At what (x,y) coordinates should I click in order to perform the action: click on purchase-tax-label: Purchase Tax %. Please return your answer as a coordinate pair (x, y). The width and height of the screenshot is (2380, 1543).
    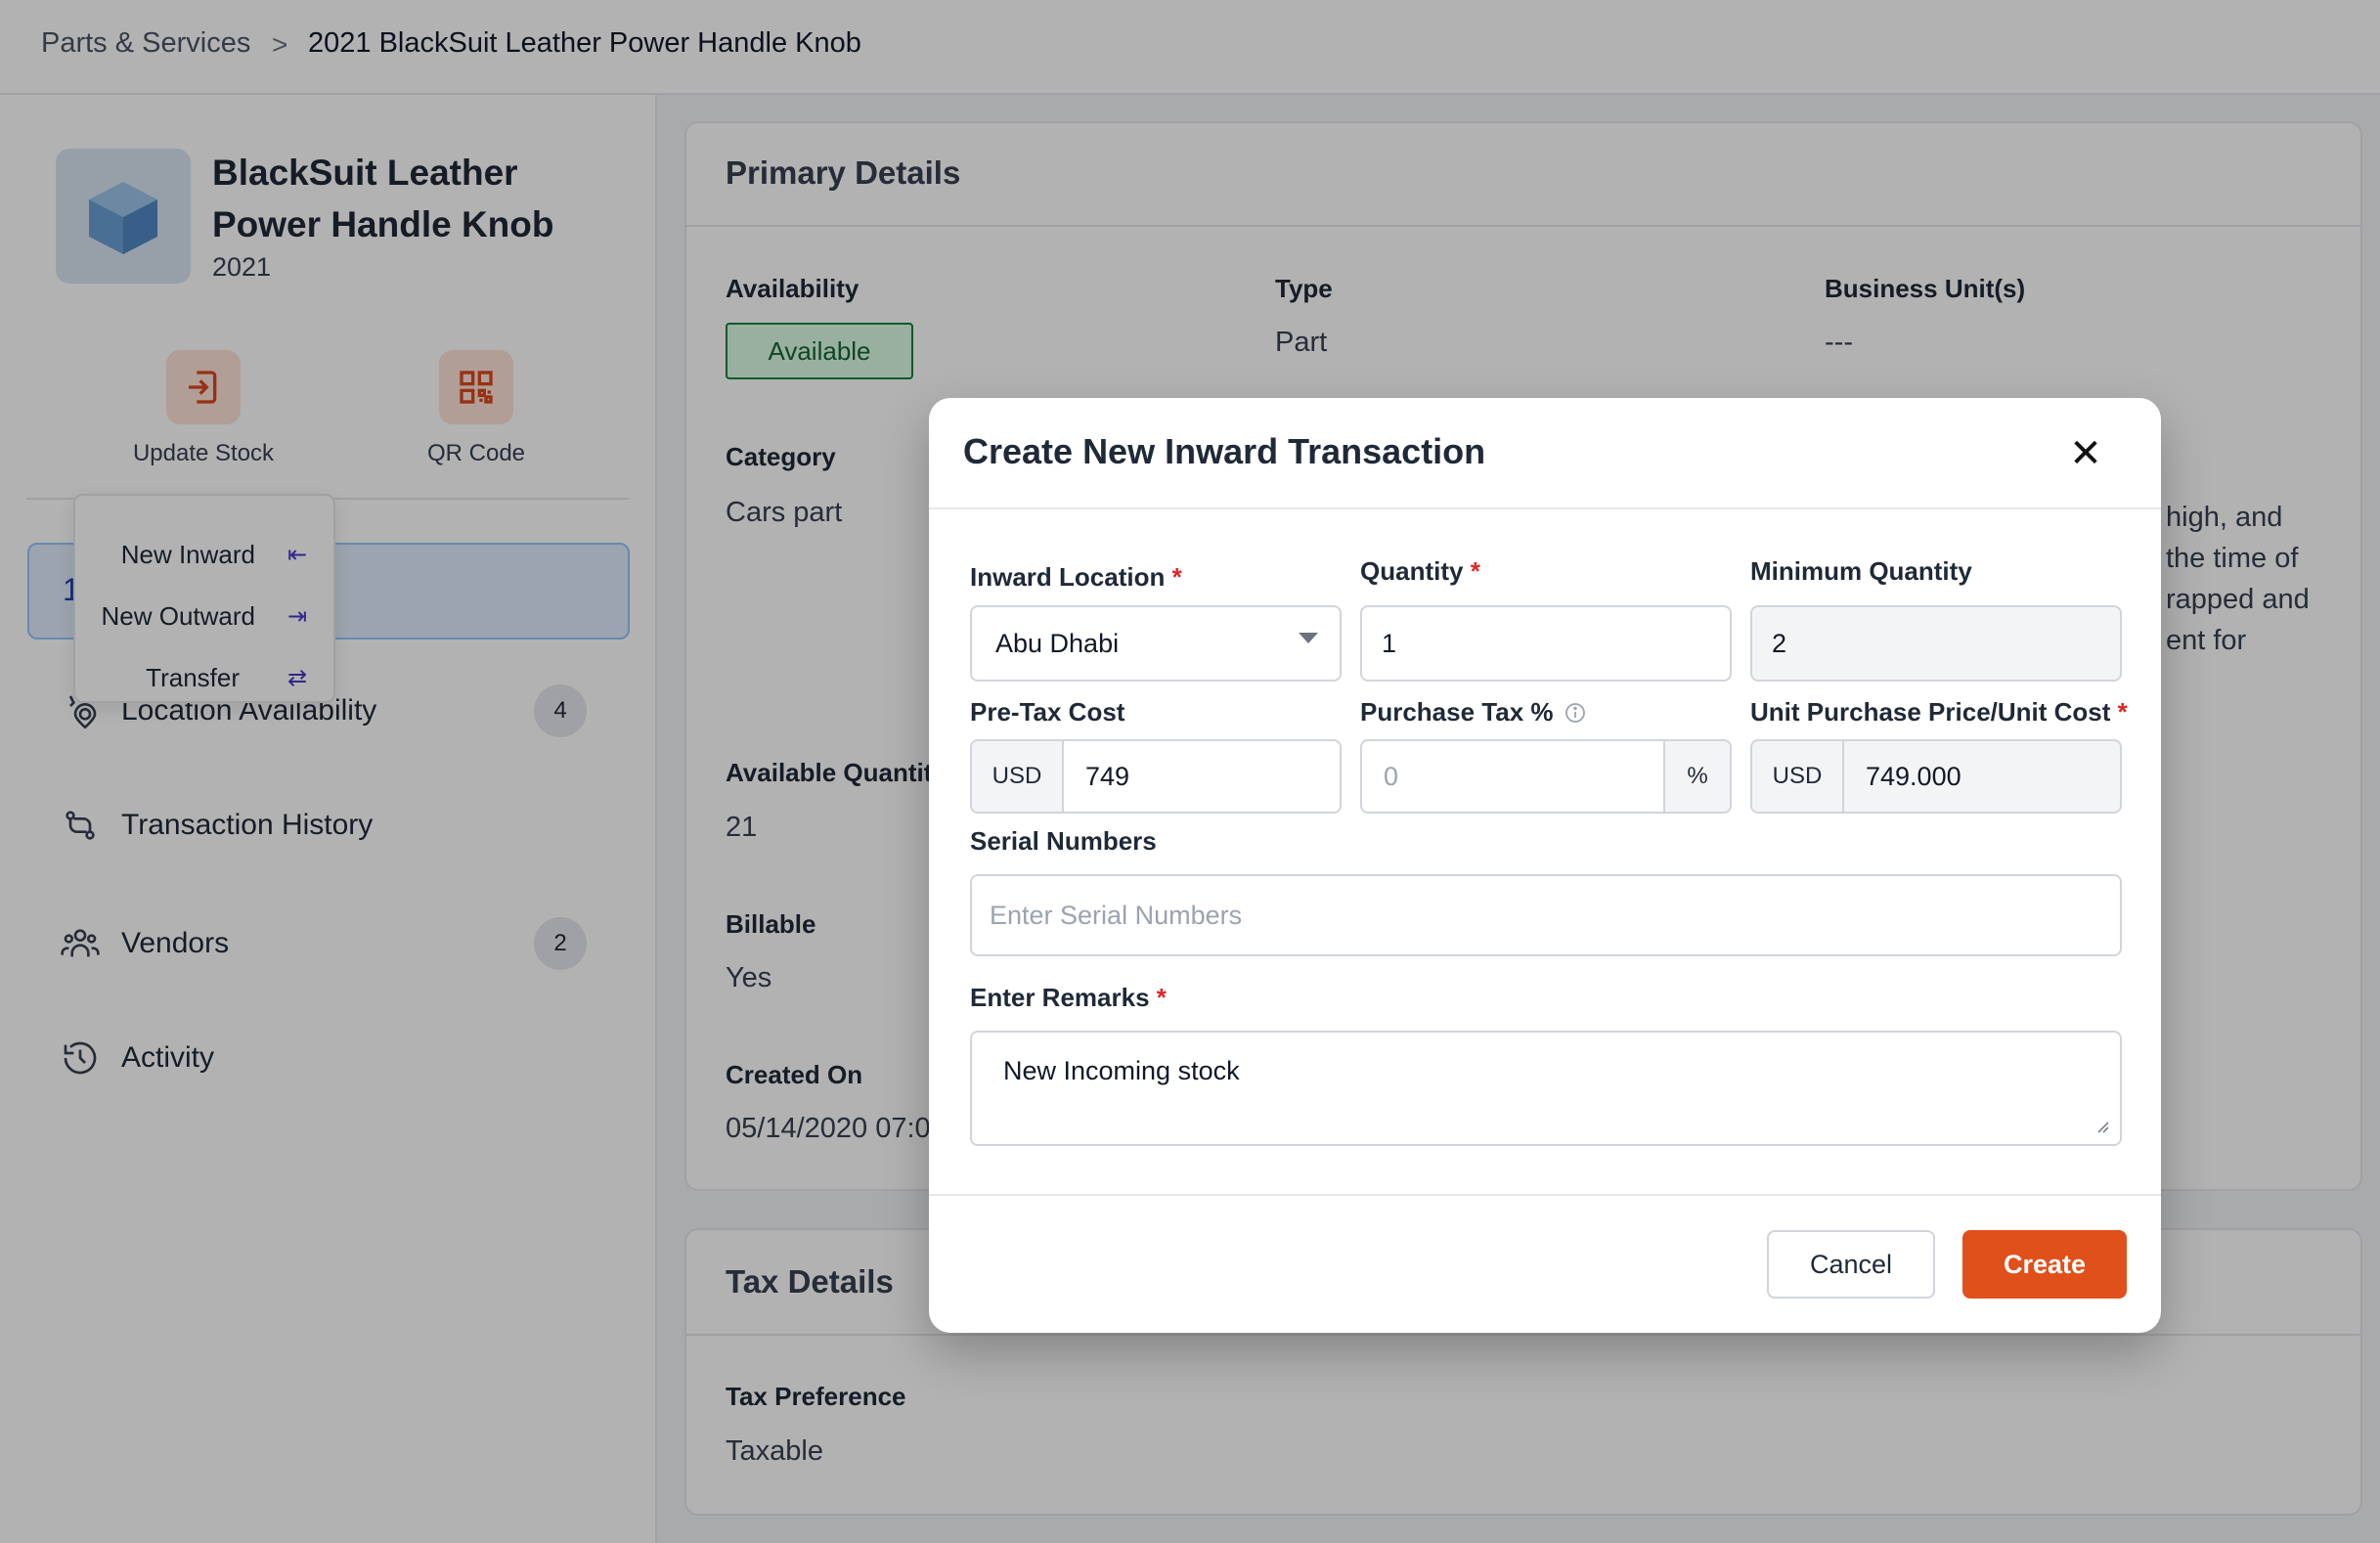
    Looking at the image, I should click on (1473, 712).